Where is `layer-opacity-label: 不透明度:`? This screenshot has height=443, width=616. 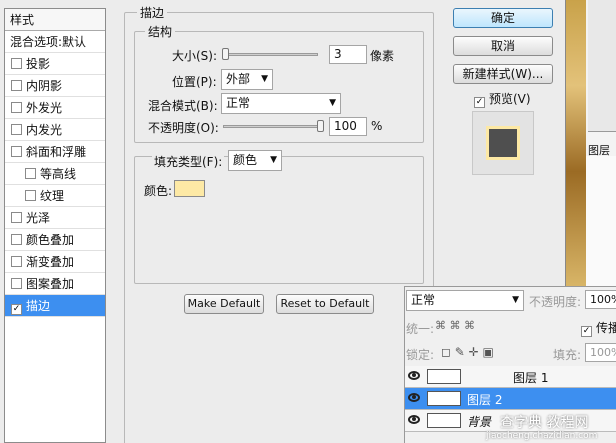 layer-opacity-label: 不透明度: is located at coordinates (555, 302).